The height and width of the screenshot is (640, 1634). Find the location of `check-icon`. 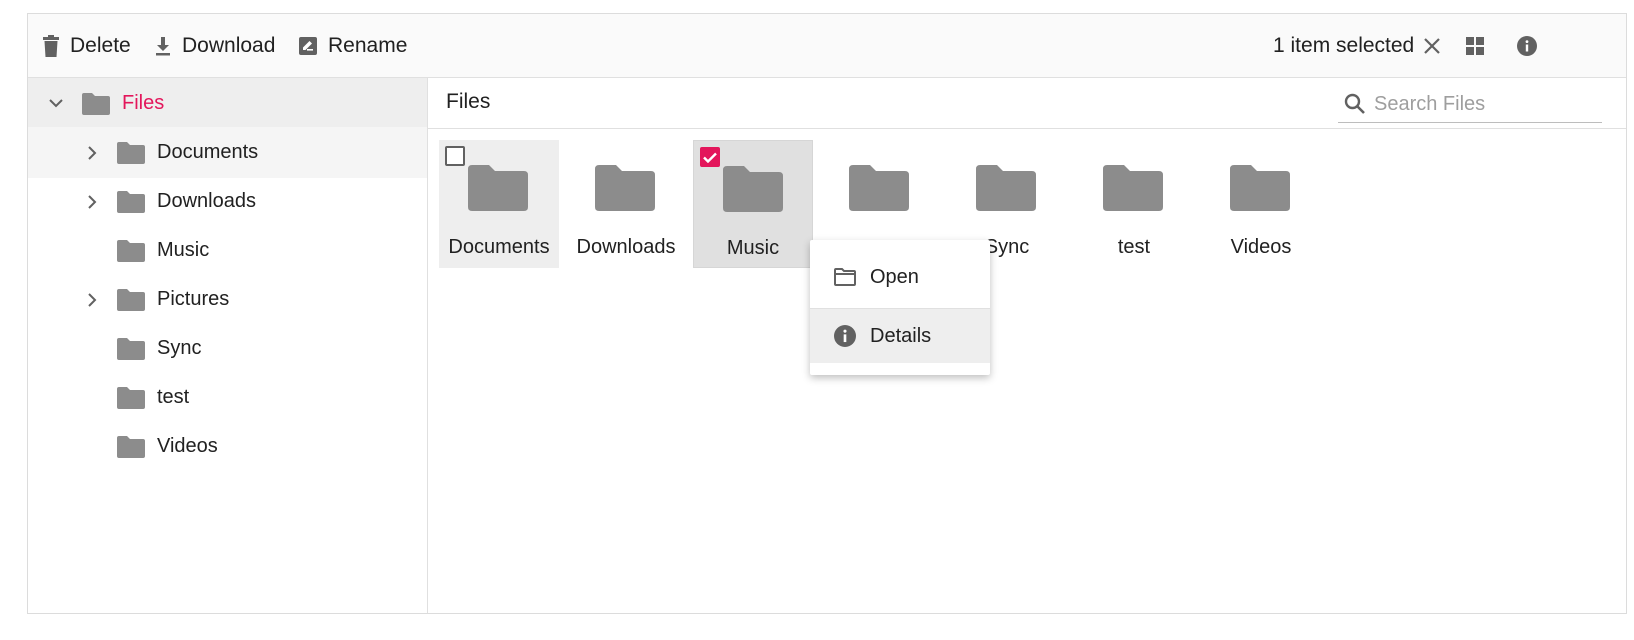

check-icon is located at coordinates (710, 157).